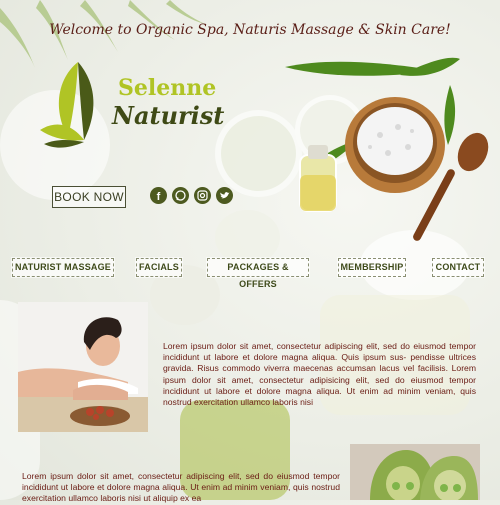  What do you see at coordinates (415, 472) in the screenshot?
I see `facial-photo` at bounding box center [415, 472].